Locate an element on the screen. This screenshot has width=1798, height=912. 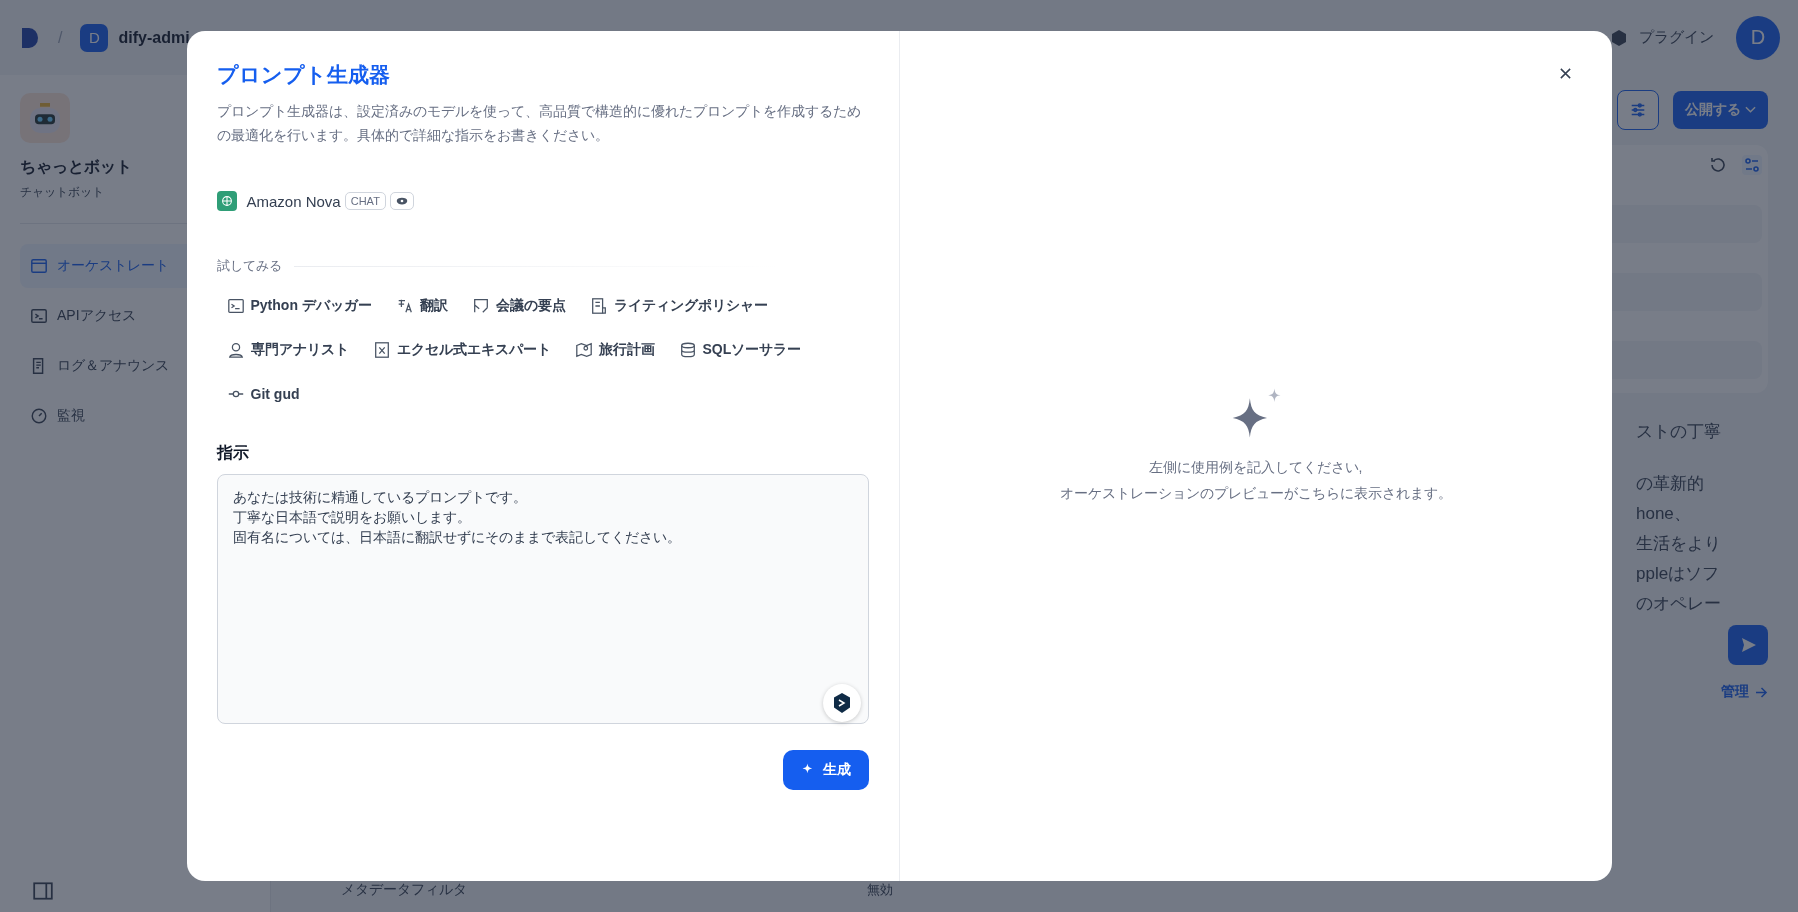
refresh-icon is located at coordinates (1718, 165).